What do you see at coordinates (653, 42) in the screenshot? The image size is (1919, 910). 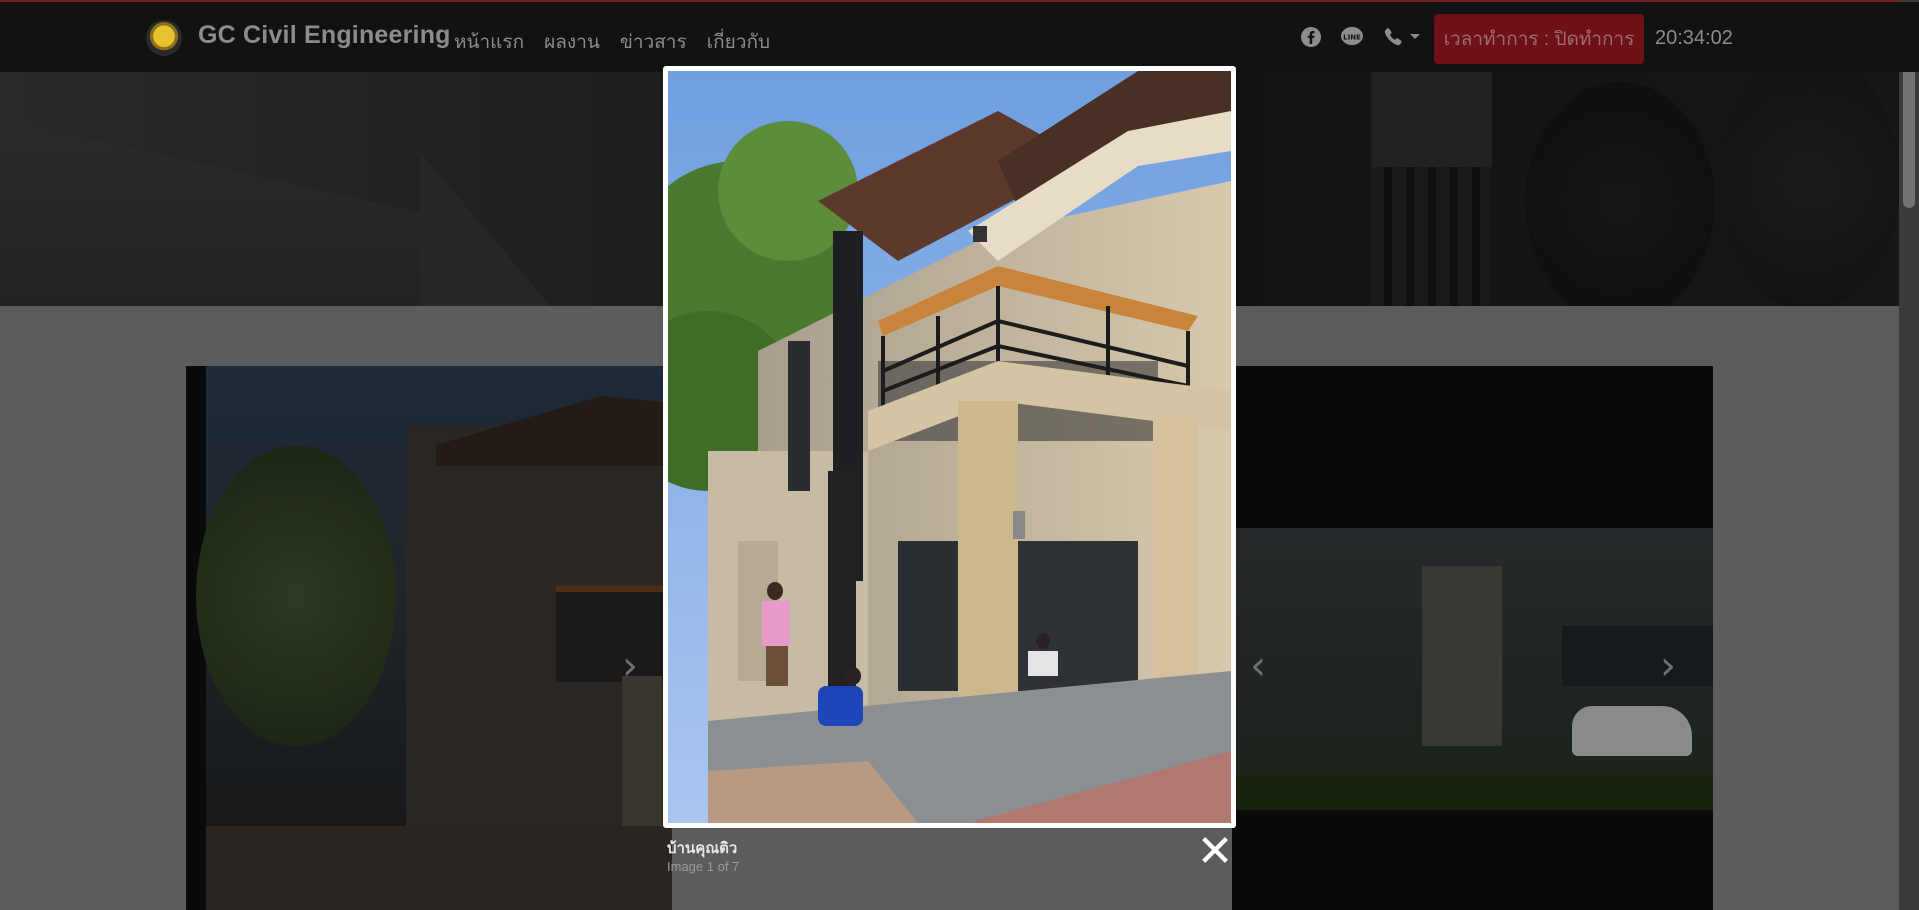 I see `nav-item-news: ข่าวสาร` at bounding box center [653, 42].